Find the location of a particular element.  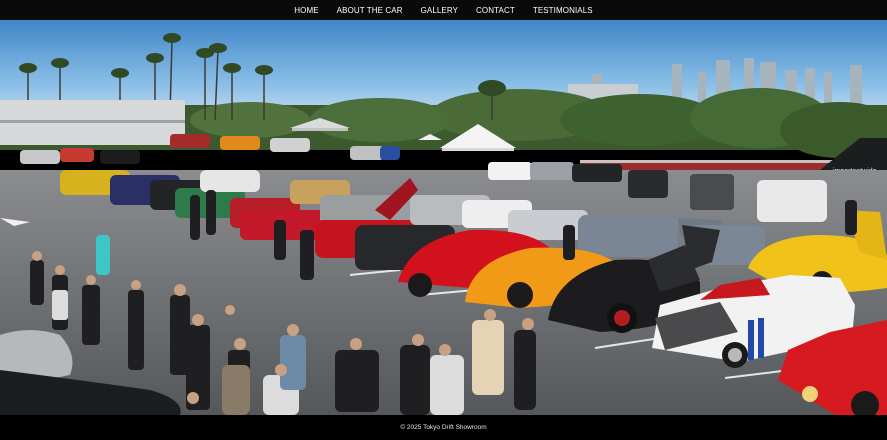

page-footer: © 2025 Tokyo Drift Showroom is located at coordinates (443, 427).